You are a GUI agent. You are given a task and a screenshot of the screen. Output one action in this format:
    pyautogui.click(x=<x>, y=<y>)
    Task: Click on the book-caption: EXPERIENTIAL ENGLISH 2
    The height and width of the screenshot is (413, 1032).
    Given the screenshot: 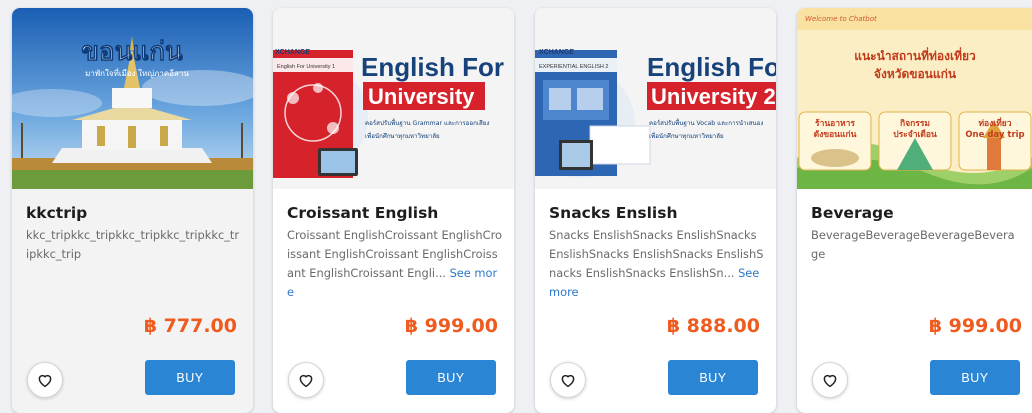 What is the action you would take?
    pyautogui.click(x=574, y=67)
    